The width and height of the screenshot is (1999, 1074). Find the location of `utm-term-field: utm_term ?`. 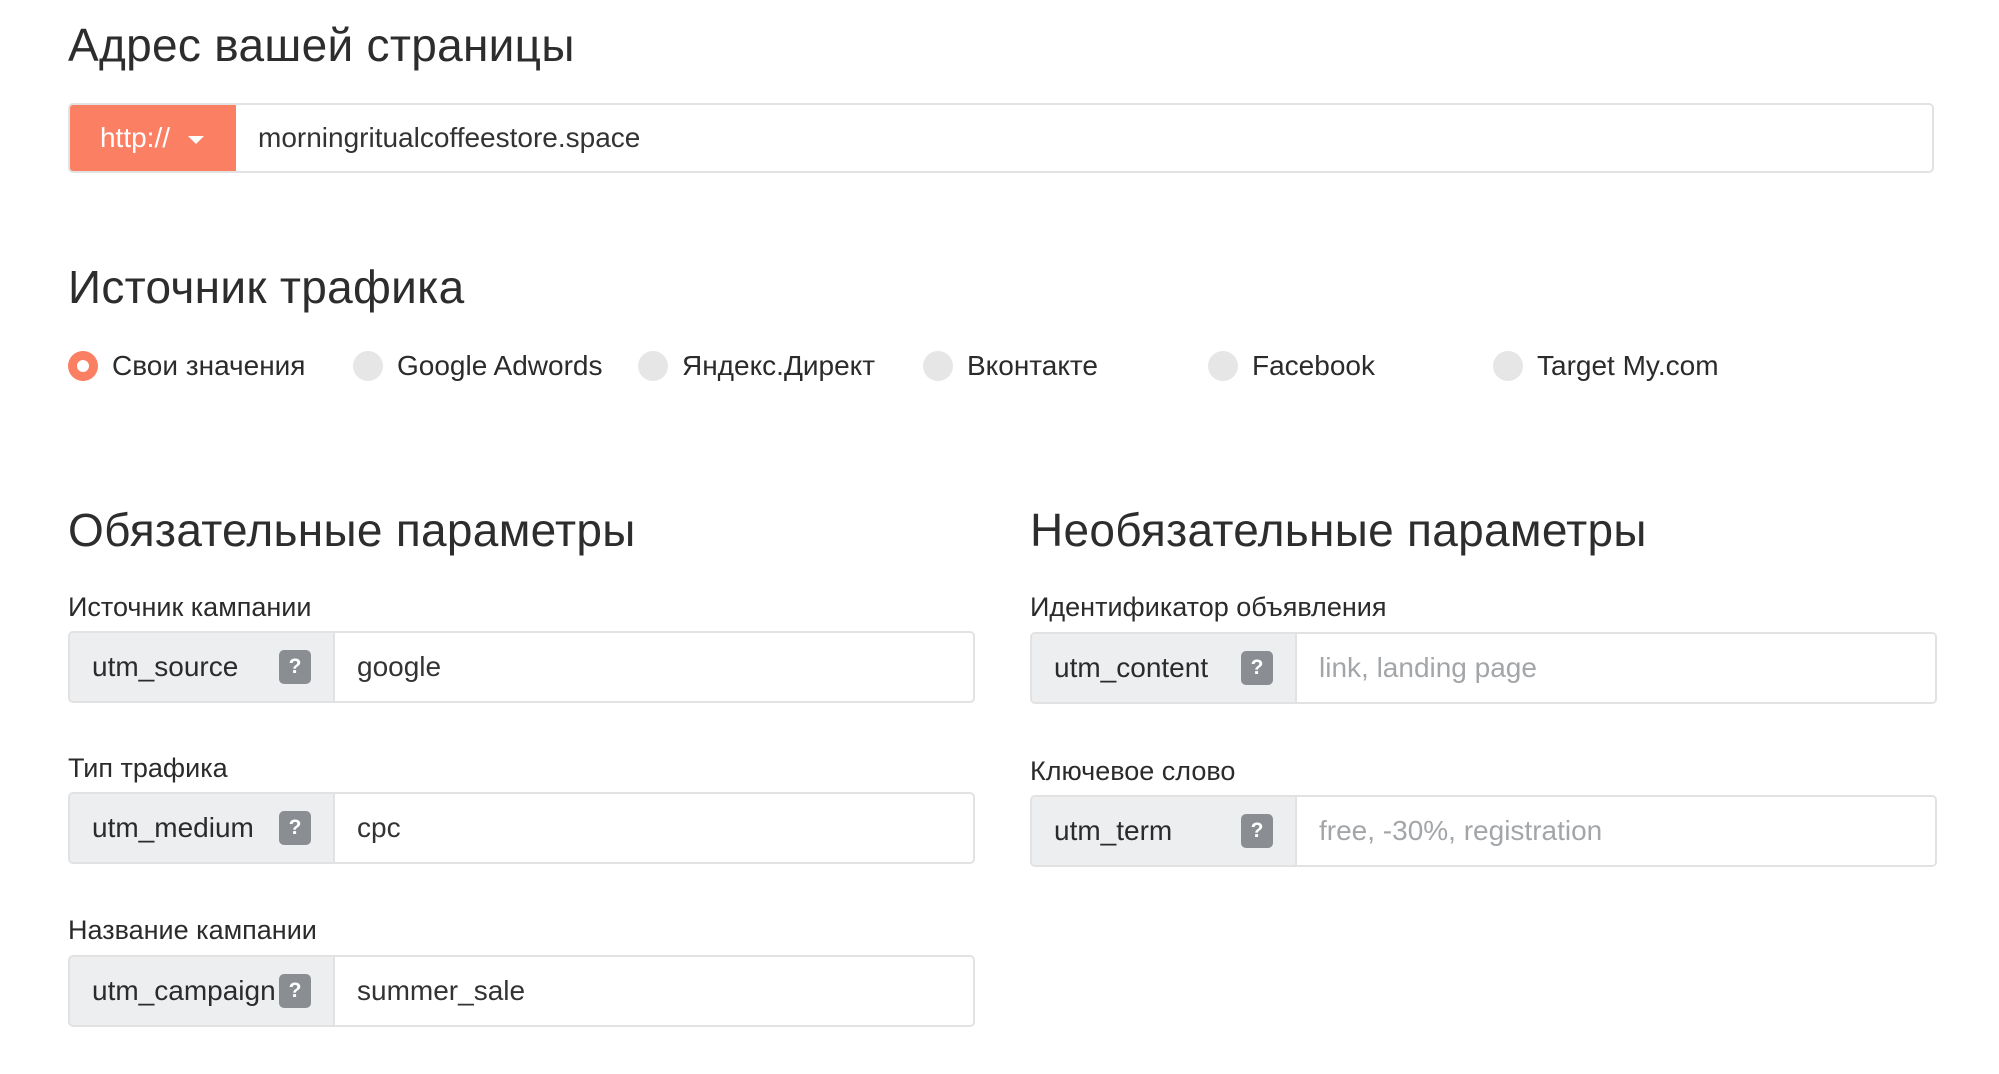

utm-term-field: utm_term ? is located at coordinates (1483, 831).